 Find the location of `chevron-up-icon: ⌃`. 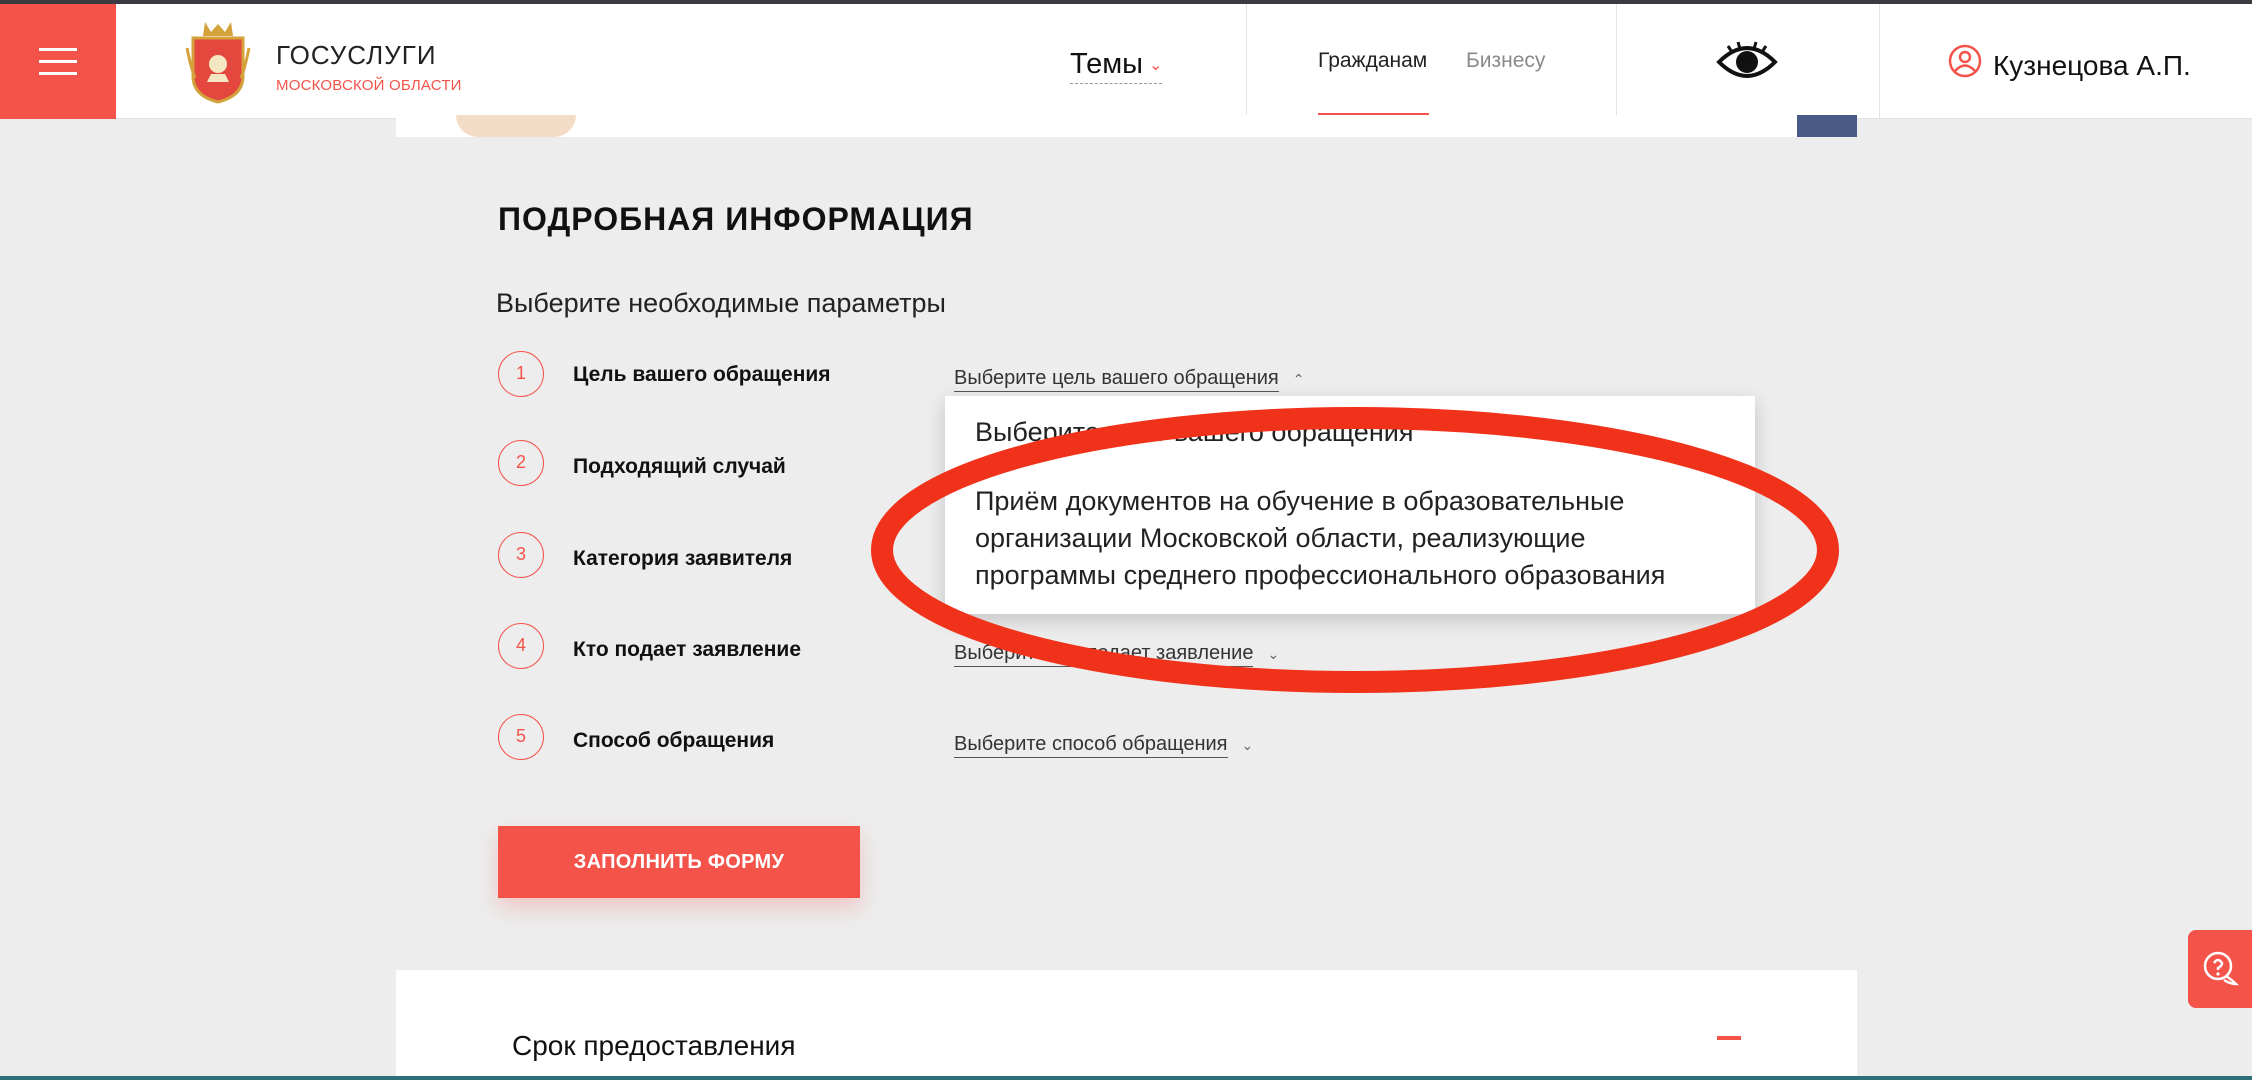

chevron-up-icon: ⌃ is located at coordinates (1298, 379).